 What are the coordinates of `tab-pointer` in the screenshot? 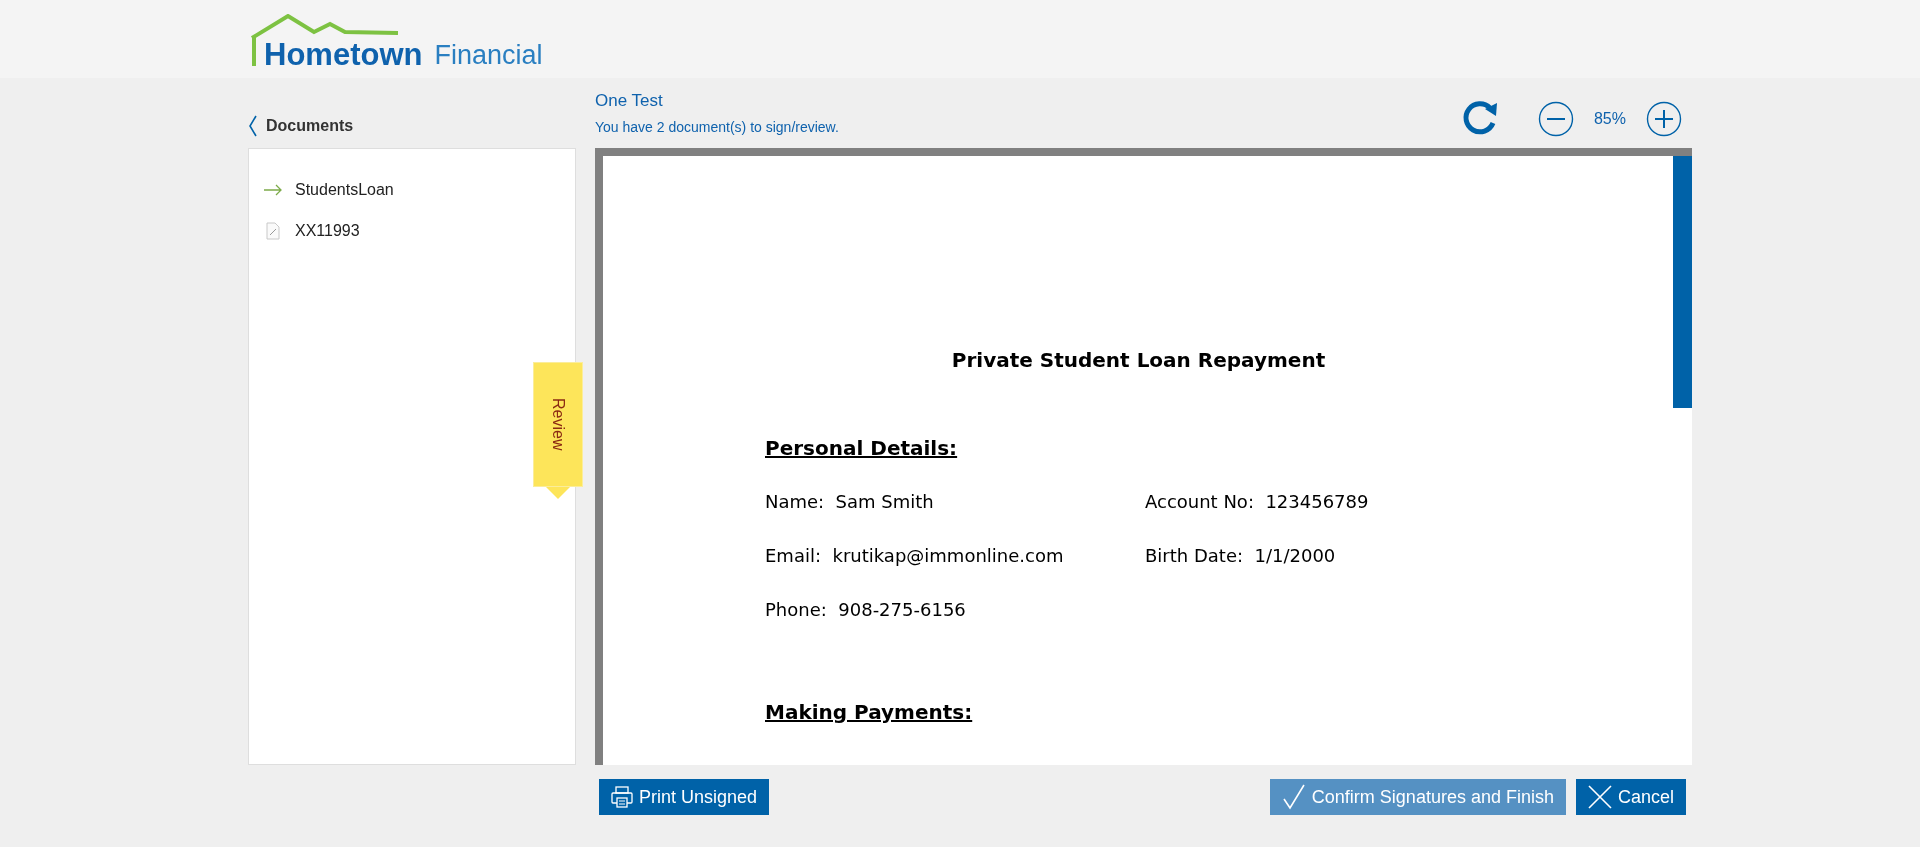 It's located at (558, 493).